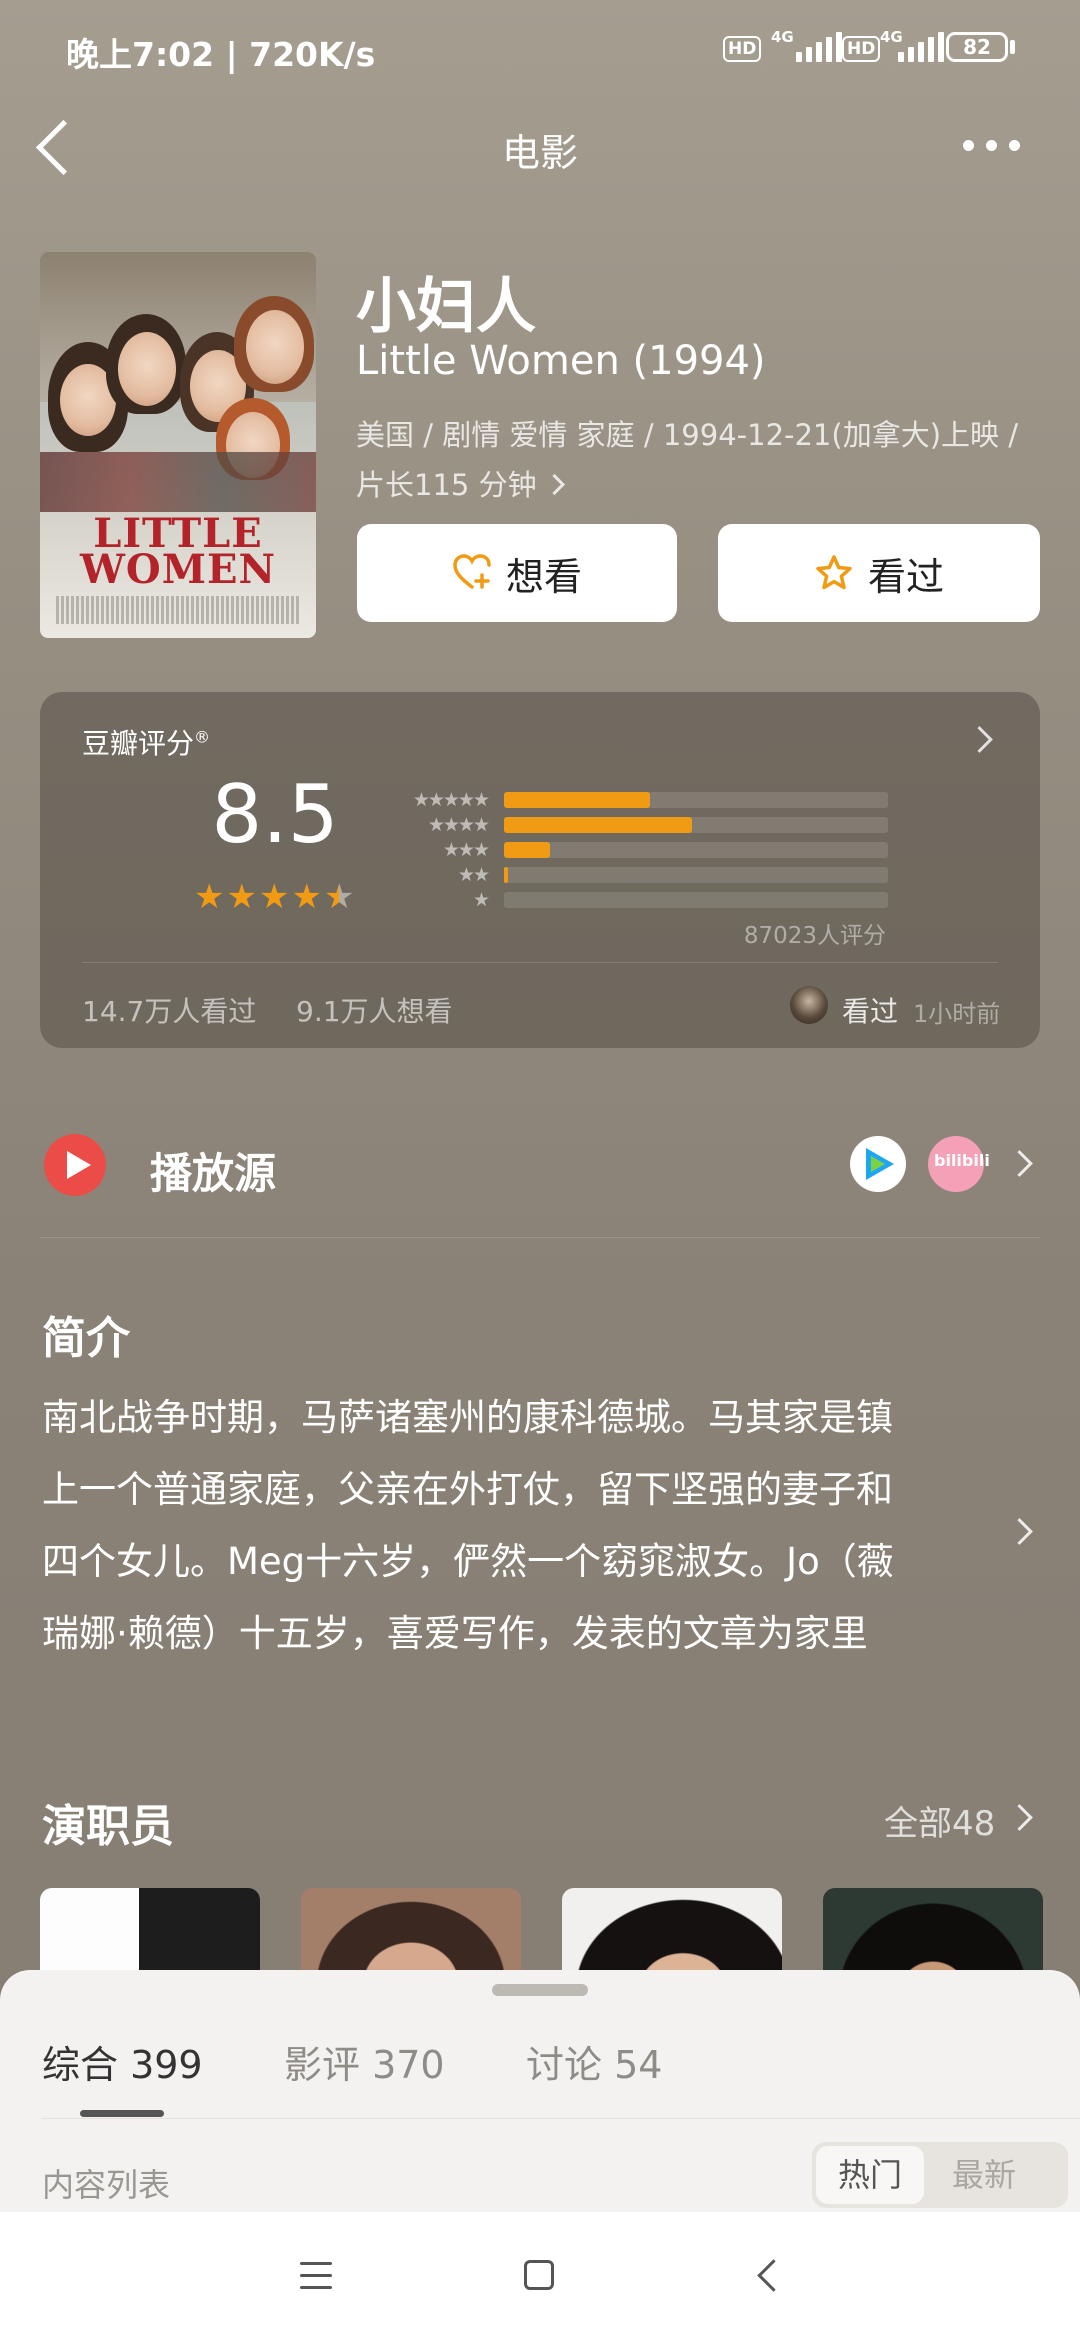  I want to click on intro-title: 简介, so click(86, 1338).